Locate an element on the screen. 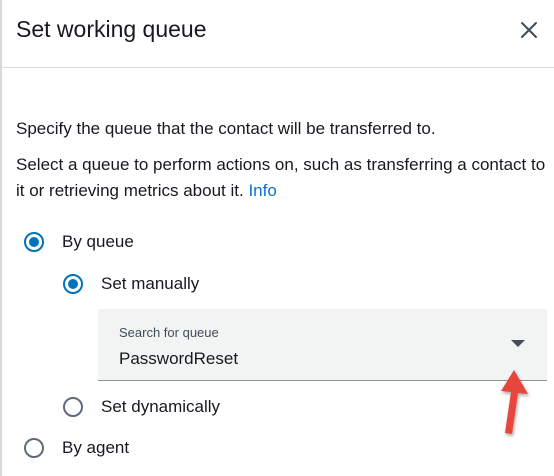 The image size is (554, 476). queue-select-label: Search for queue is located at coordinates (169, 332).